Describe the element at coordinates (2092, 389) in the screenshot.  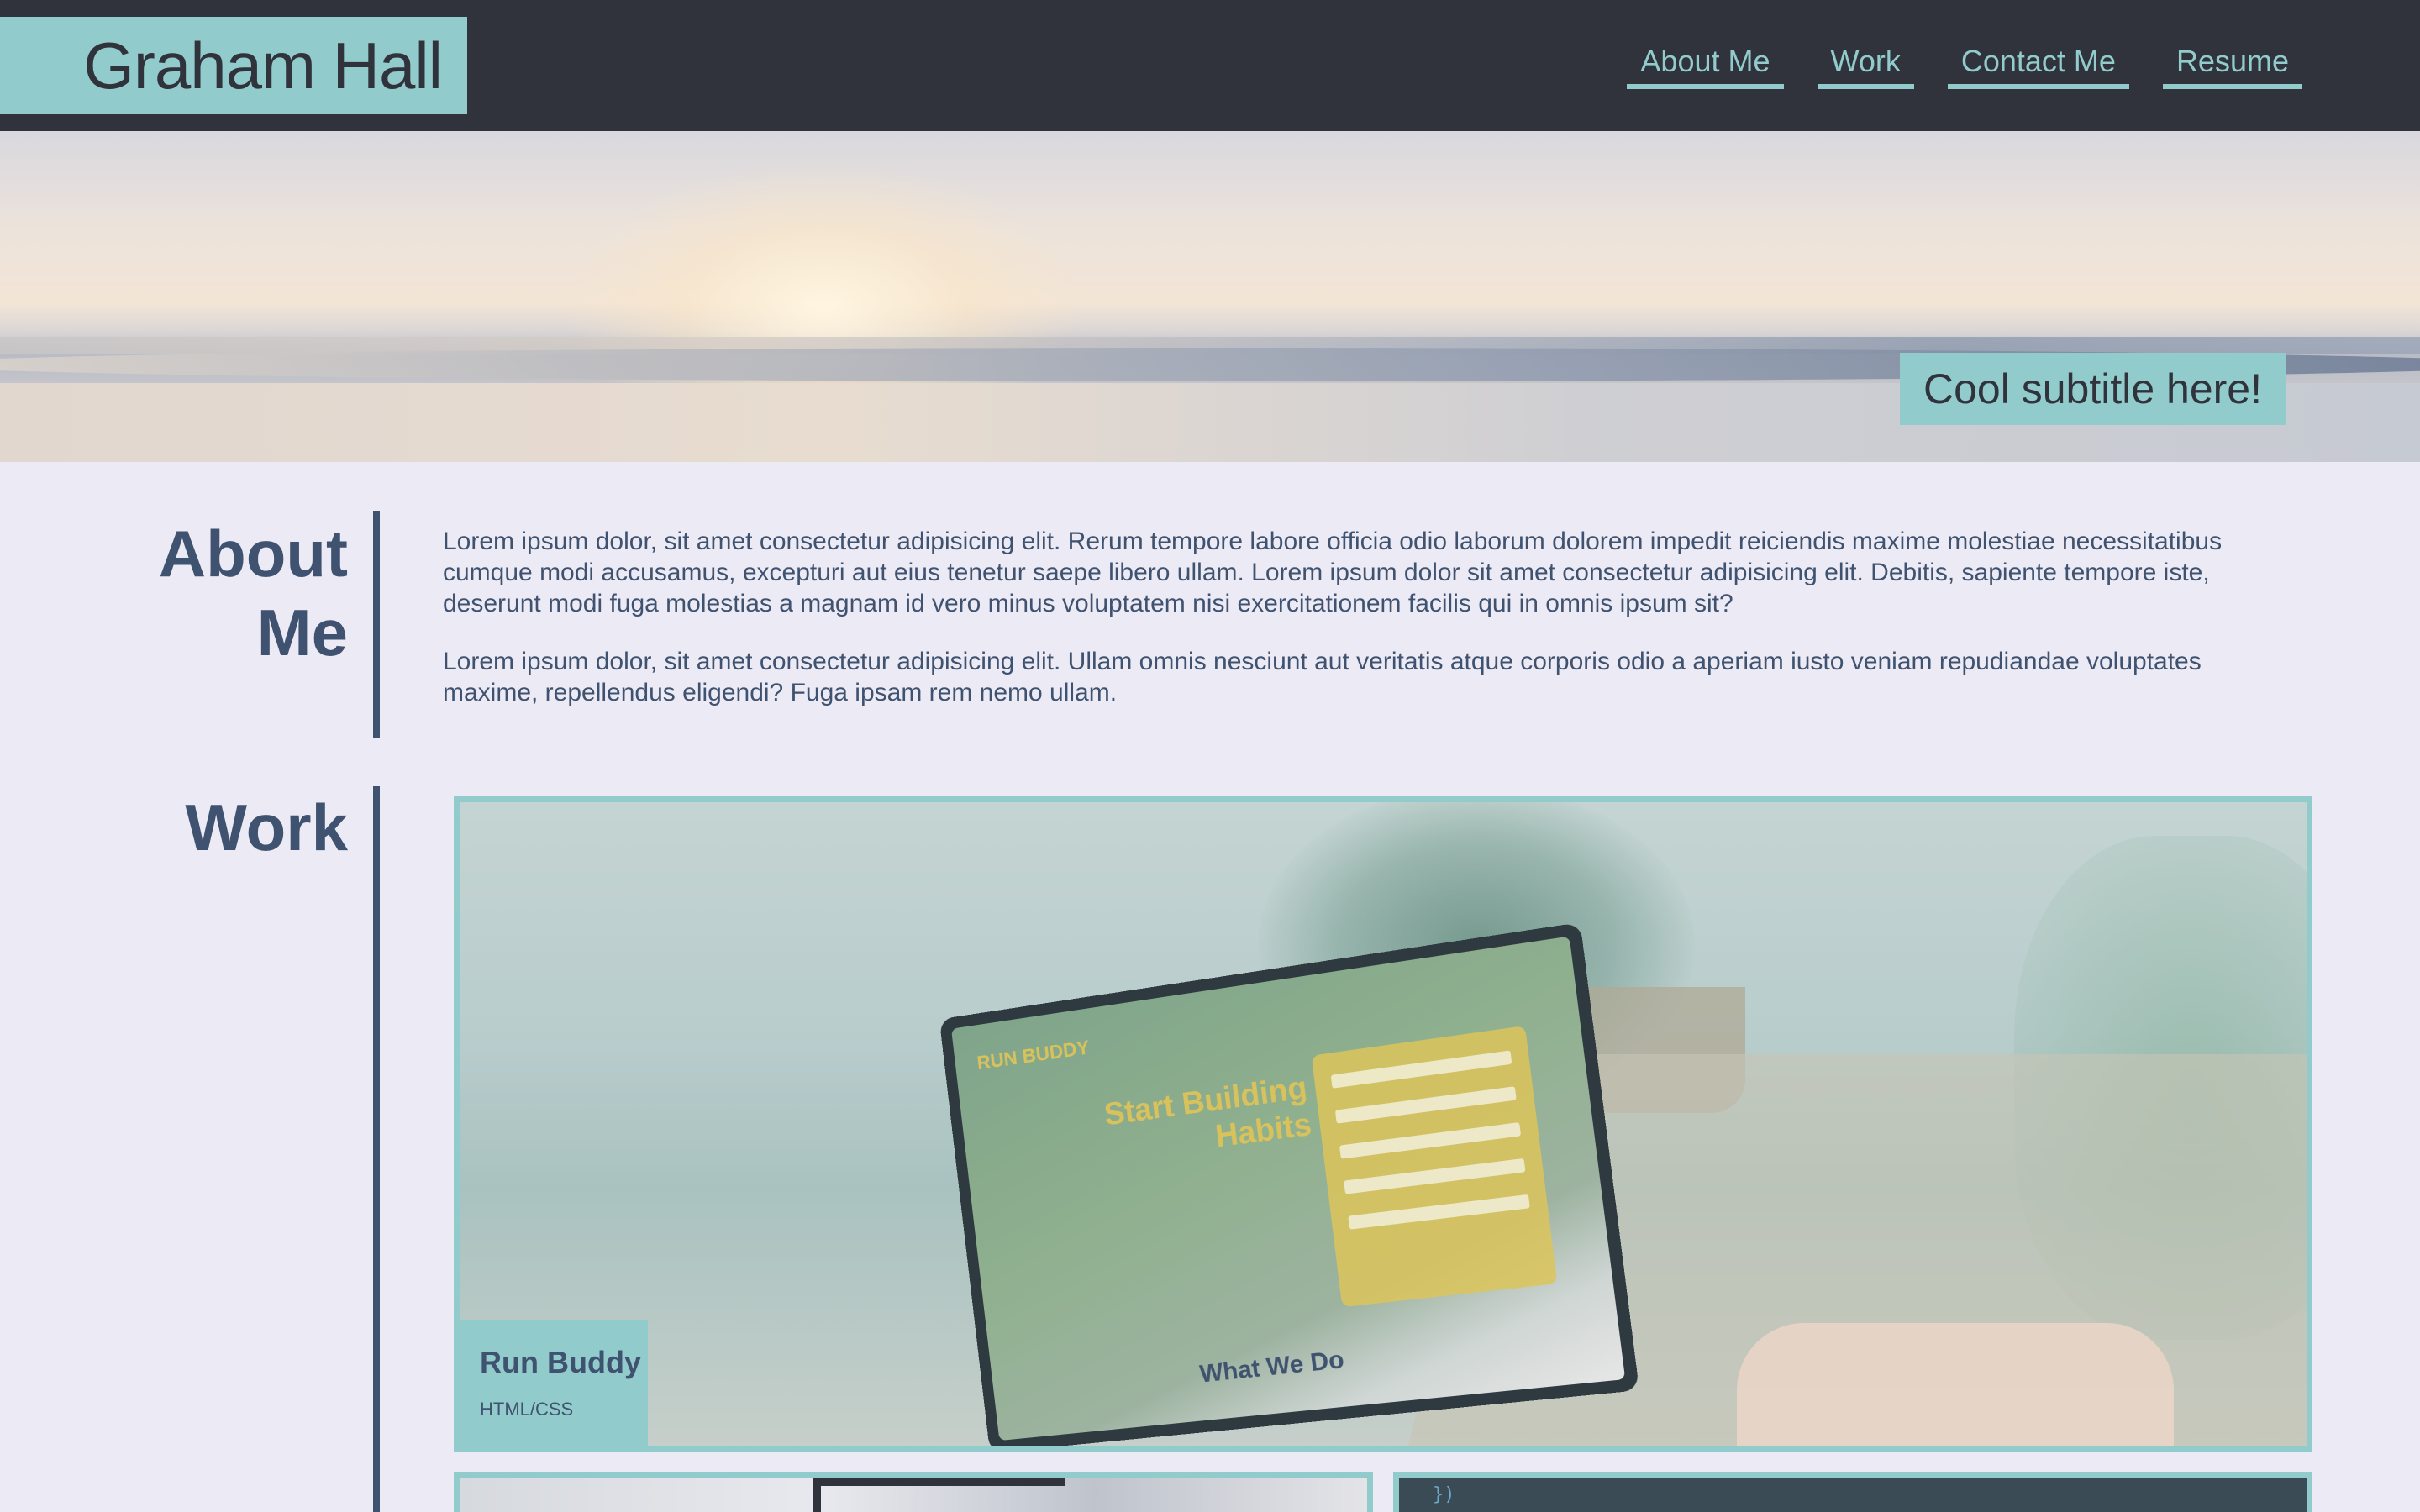
I see `hero-subtitle: Cool subtitle here!` at that location.